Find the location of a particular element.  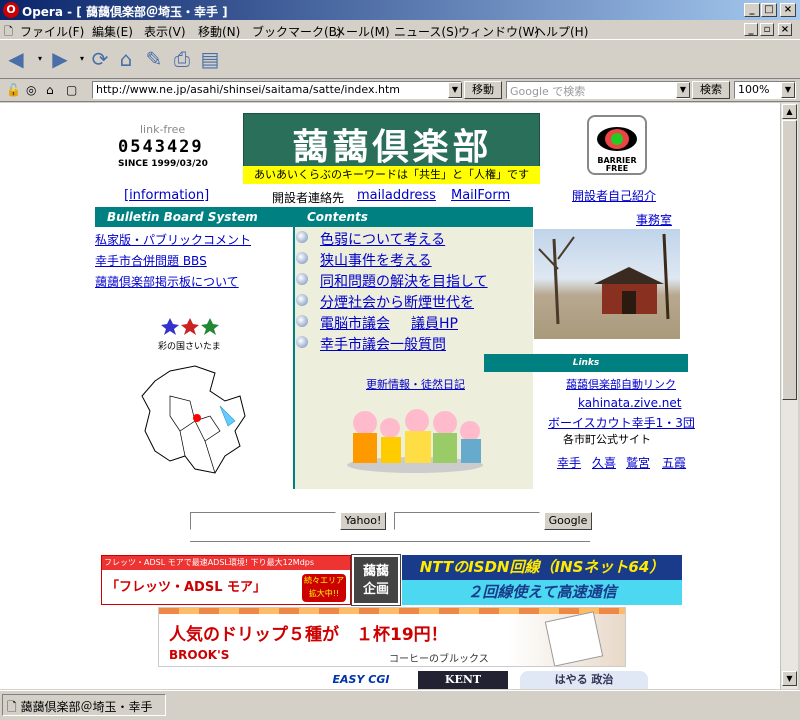

menu-window: ウィンドウ(W) is located at coordinates (498, 31).